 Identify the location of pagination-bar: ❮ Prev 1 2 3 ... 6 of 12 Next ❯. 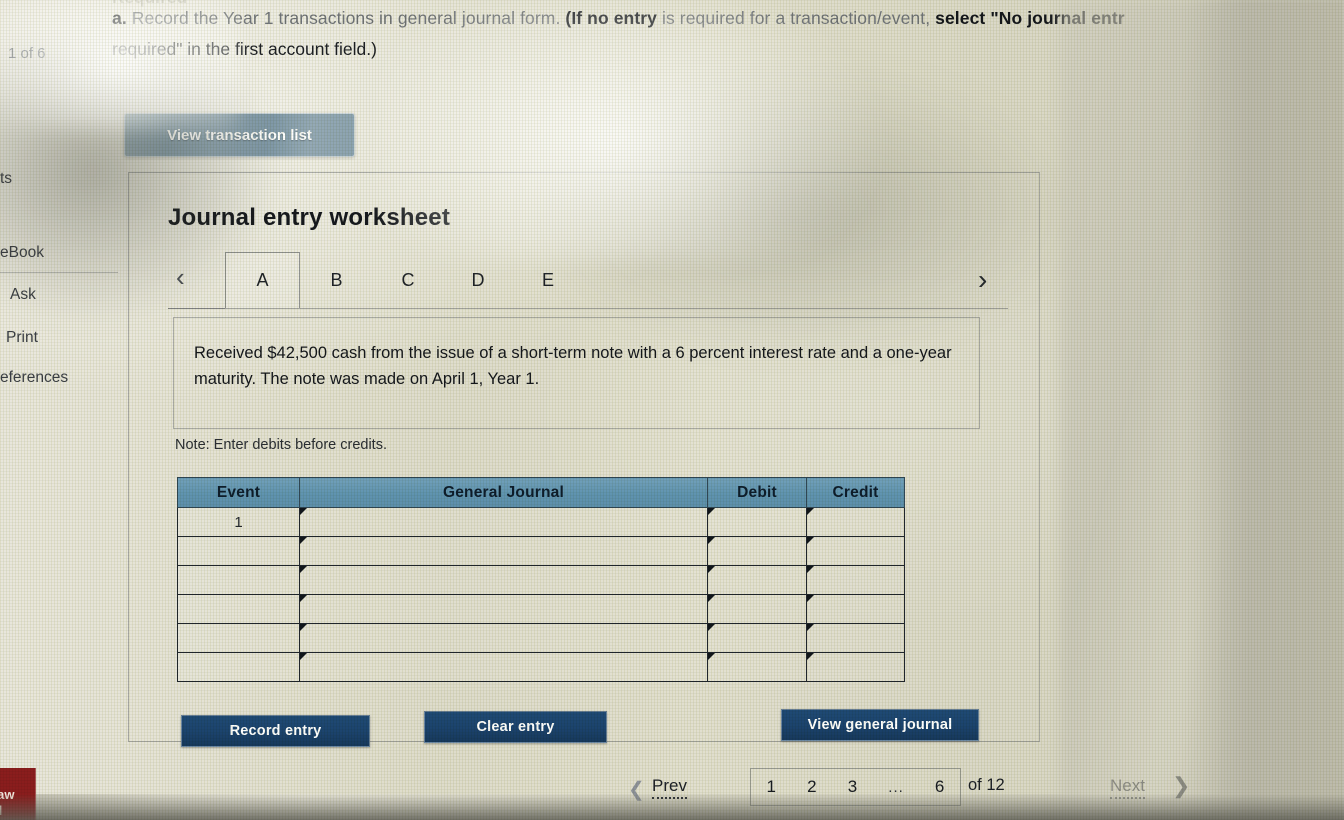
(672, 790).